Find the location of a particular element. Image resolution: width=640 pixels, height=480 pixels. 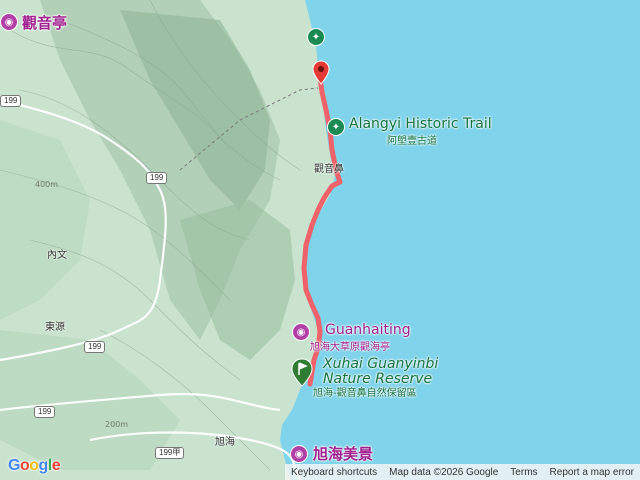

poi-guanhaiting-sub: 旭海大草原觀海亭 is located at coordinates (350, 347).